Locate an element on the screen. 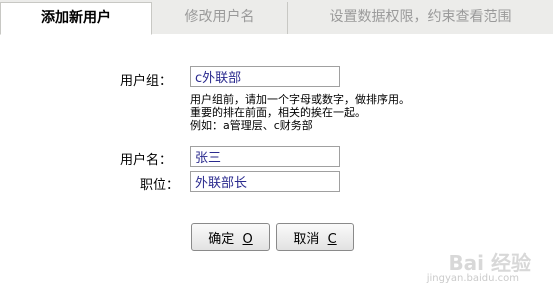 Image resolution: width=553 pixels, height=298 pixels. ok-button-label: 确定 is located at coordinates (221, 239).